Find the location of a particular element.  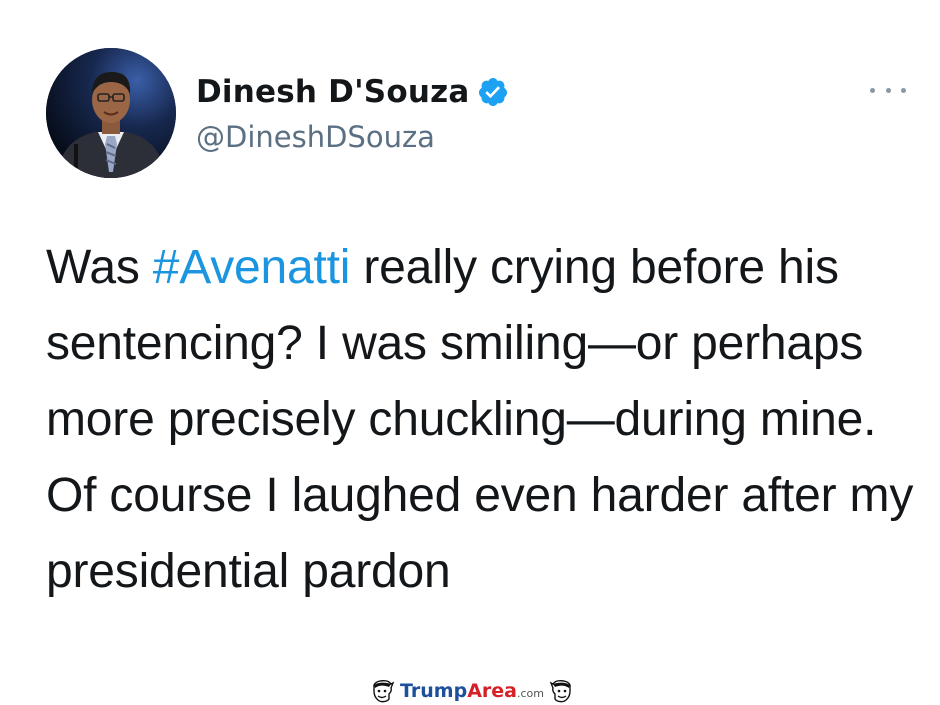

tweet-text-prefix: Was is located at coordinates (99, 267).